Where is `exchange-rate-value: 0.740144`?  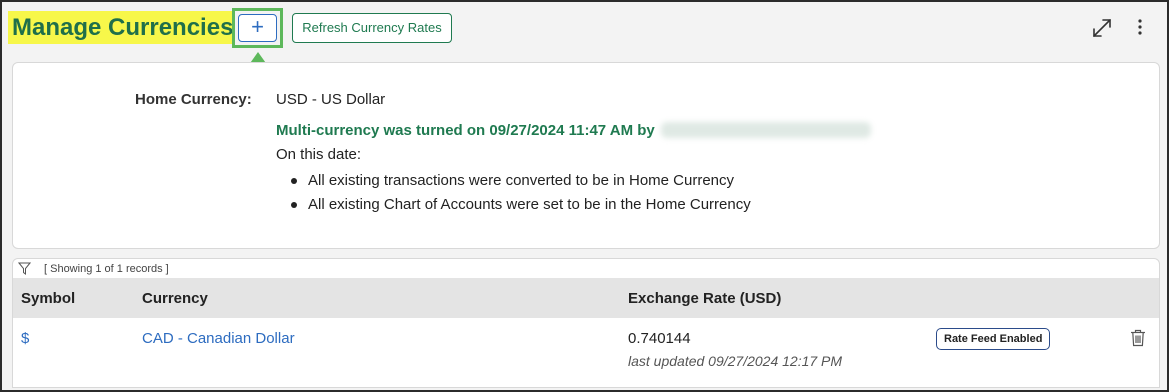 exchange-rate-value: 0.740144 is located at coordinates (659, 338).